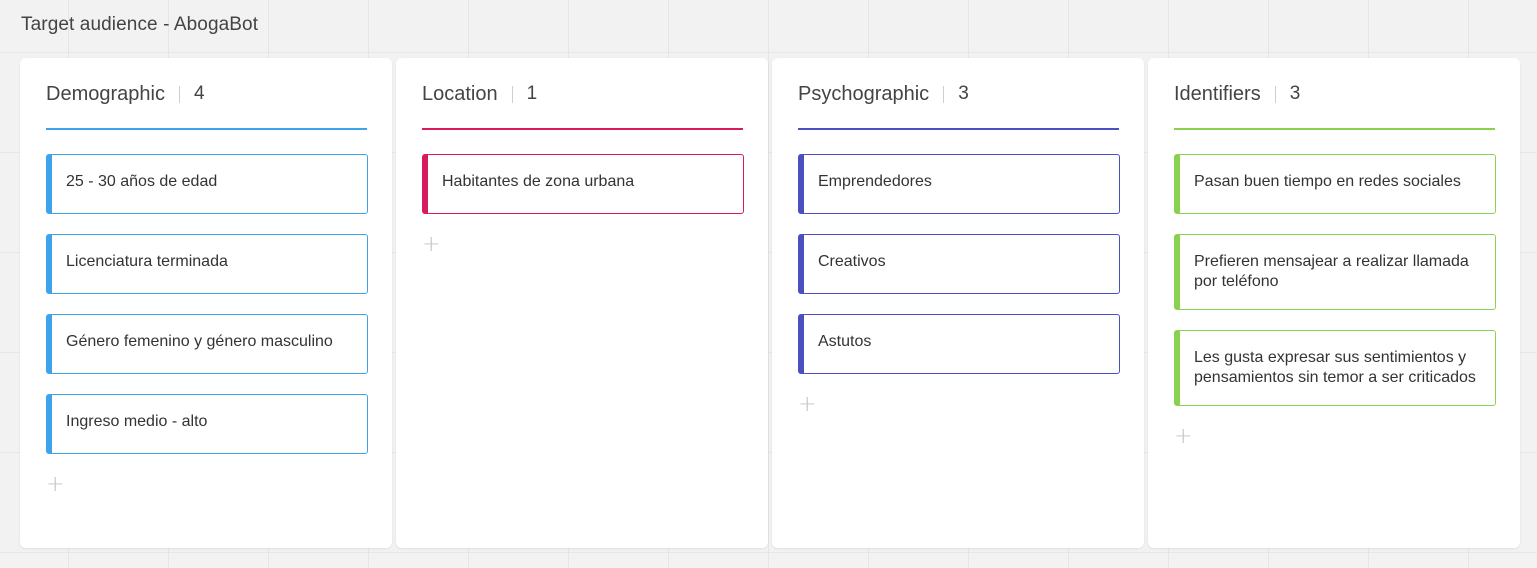  What do you see at coordinates (199, 93) in the screenshot?
I see `column-card-count: 4` at bounding box center [199, 93].